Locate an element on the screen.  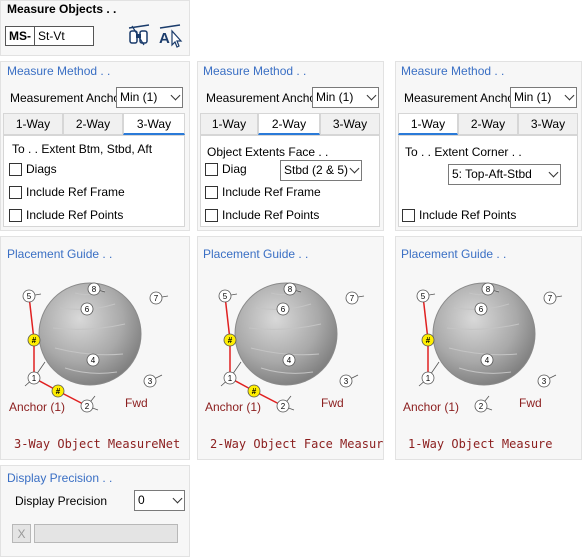
binoculars-icon is located at coordinates (139, 35).